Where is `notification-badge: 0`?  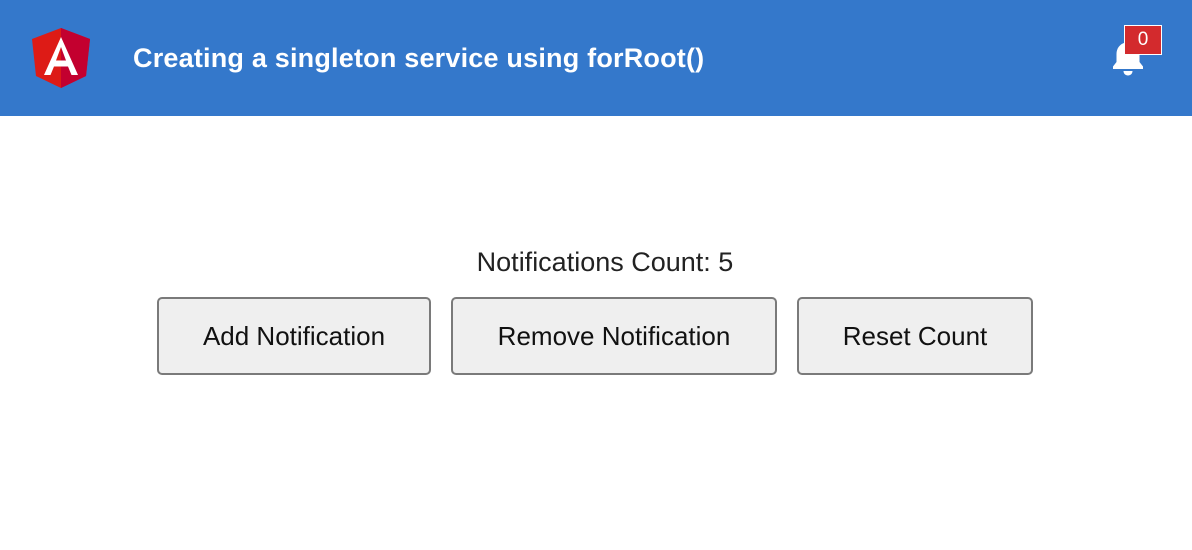 notification-badge: 0 is located at coordinates (1143, 40).